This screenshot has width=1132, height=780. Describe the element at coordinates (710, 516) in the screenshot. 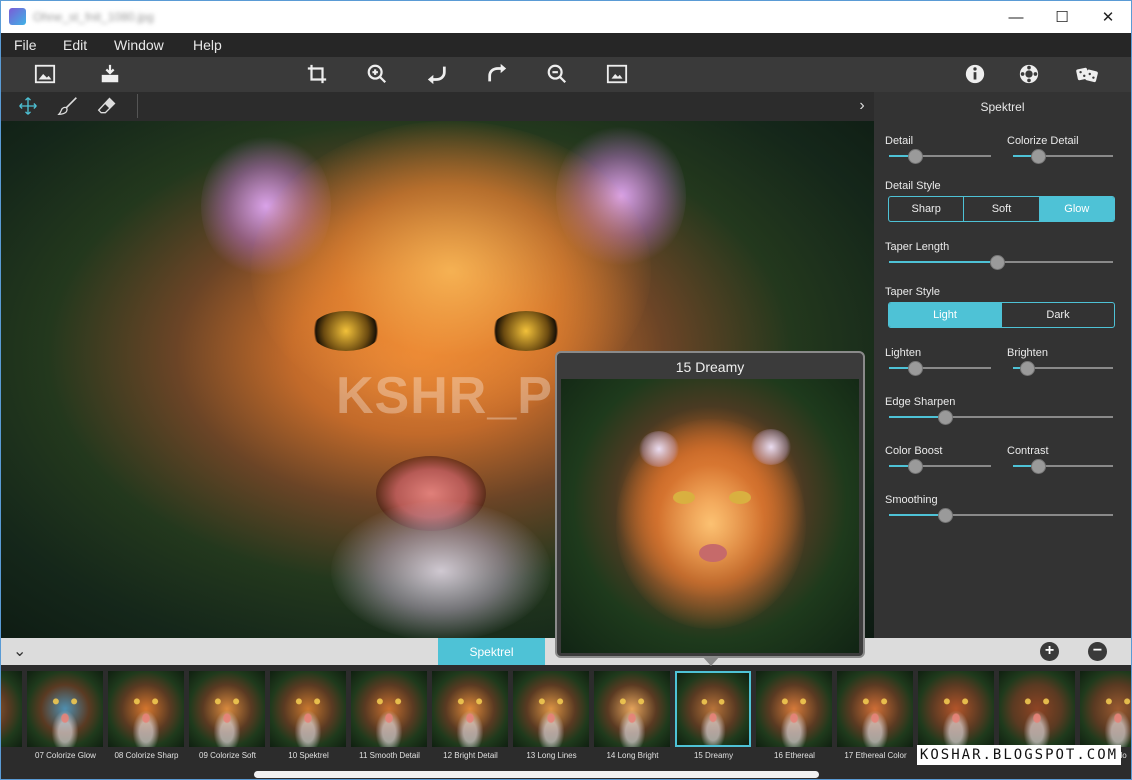

I see `preview-image` at that location.